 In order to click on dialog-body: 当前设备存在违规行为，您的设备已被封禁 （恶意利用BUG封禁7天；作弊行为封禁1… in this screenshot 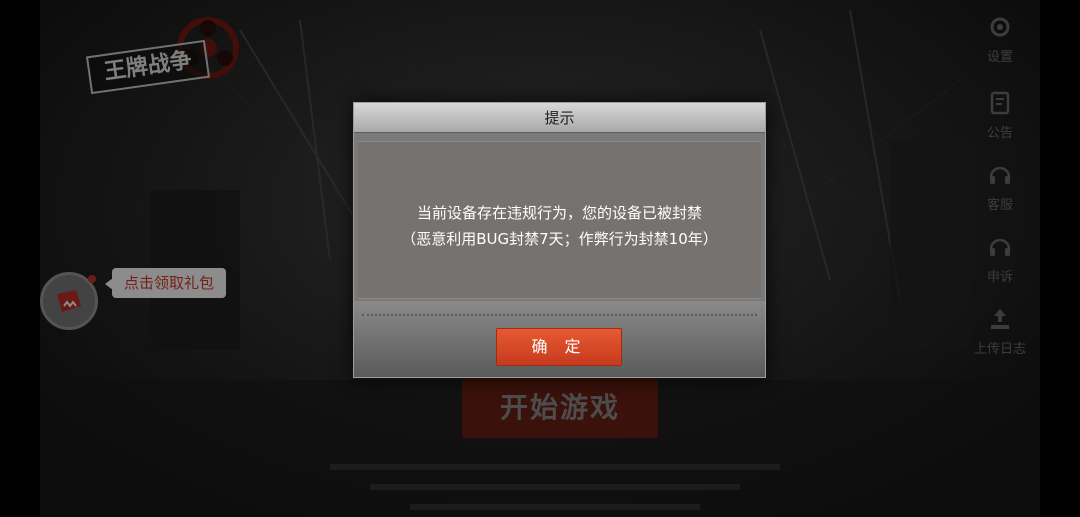, I will do `click(559, 220)`.